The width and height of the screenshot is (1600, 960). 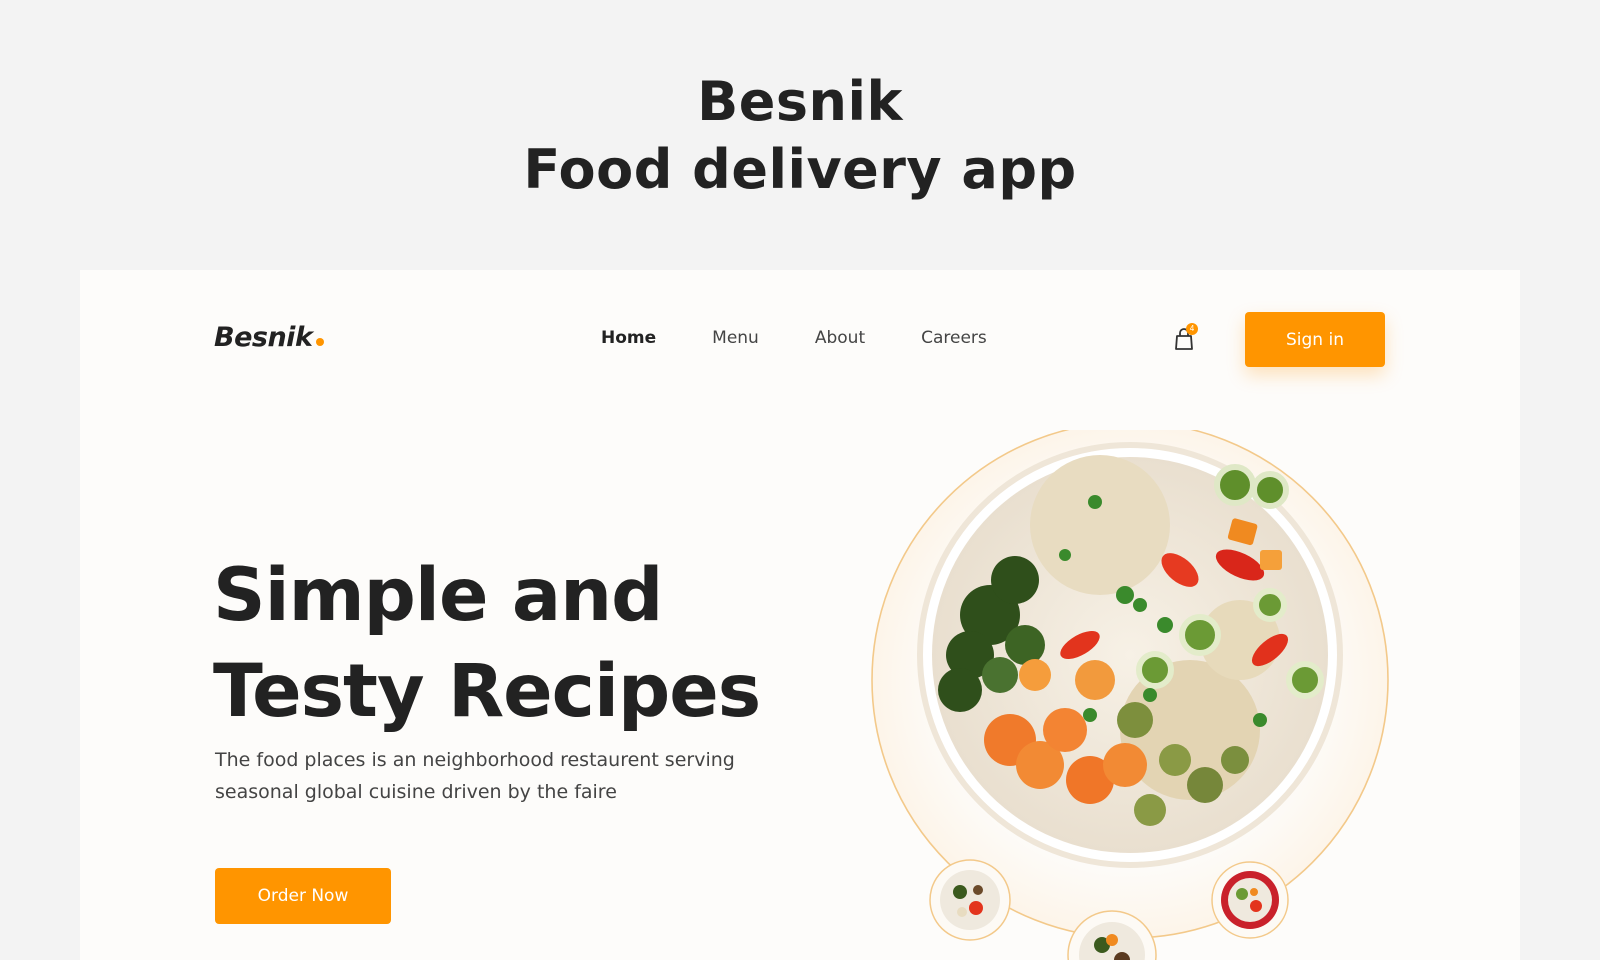 What do you see at coordinates (1192, 329) in the screenshot?
I see `cart-badge: 4` at bounding box center [1192, 329].